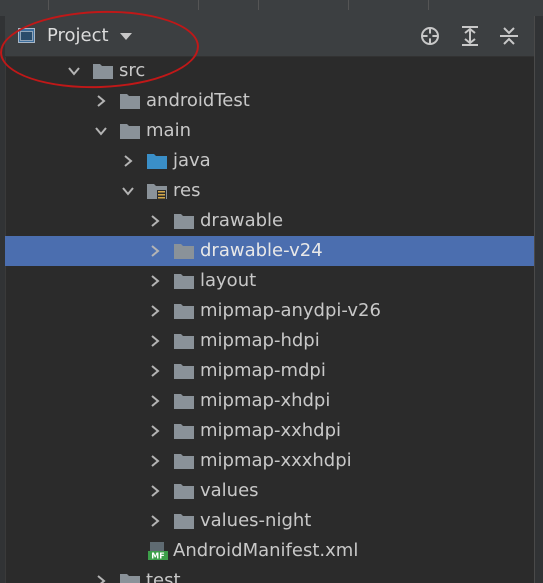 The height and width of the screenshot is (583, 543). What do you see at coordinates (132, 70) in the screenshot?
I see `tree-item-label: src` at bounding box center [132, 70].